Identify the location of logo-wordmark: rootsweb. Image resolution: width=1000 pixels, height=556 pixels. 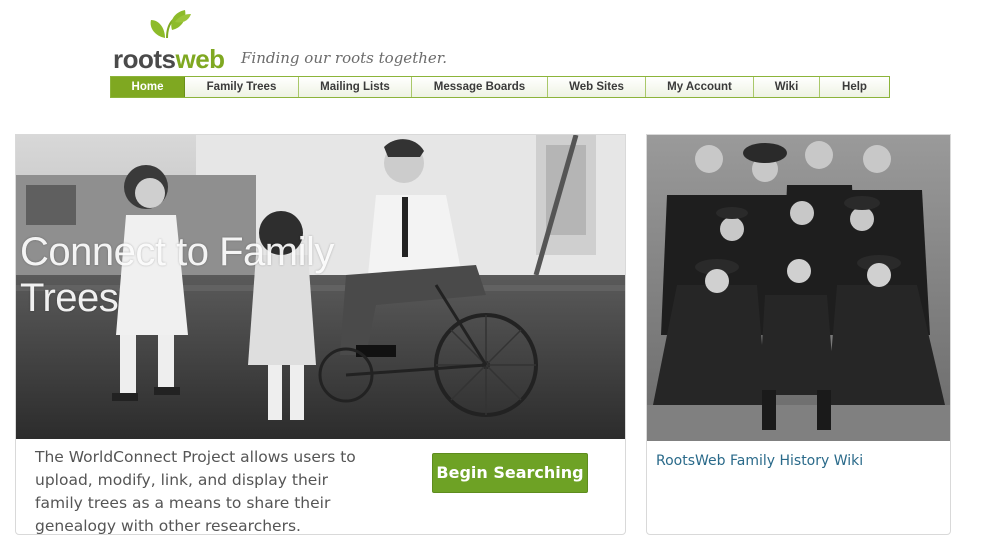
(169, 59).